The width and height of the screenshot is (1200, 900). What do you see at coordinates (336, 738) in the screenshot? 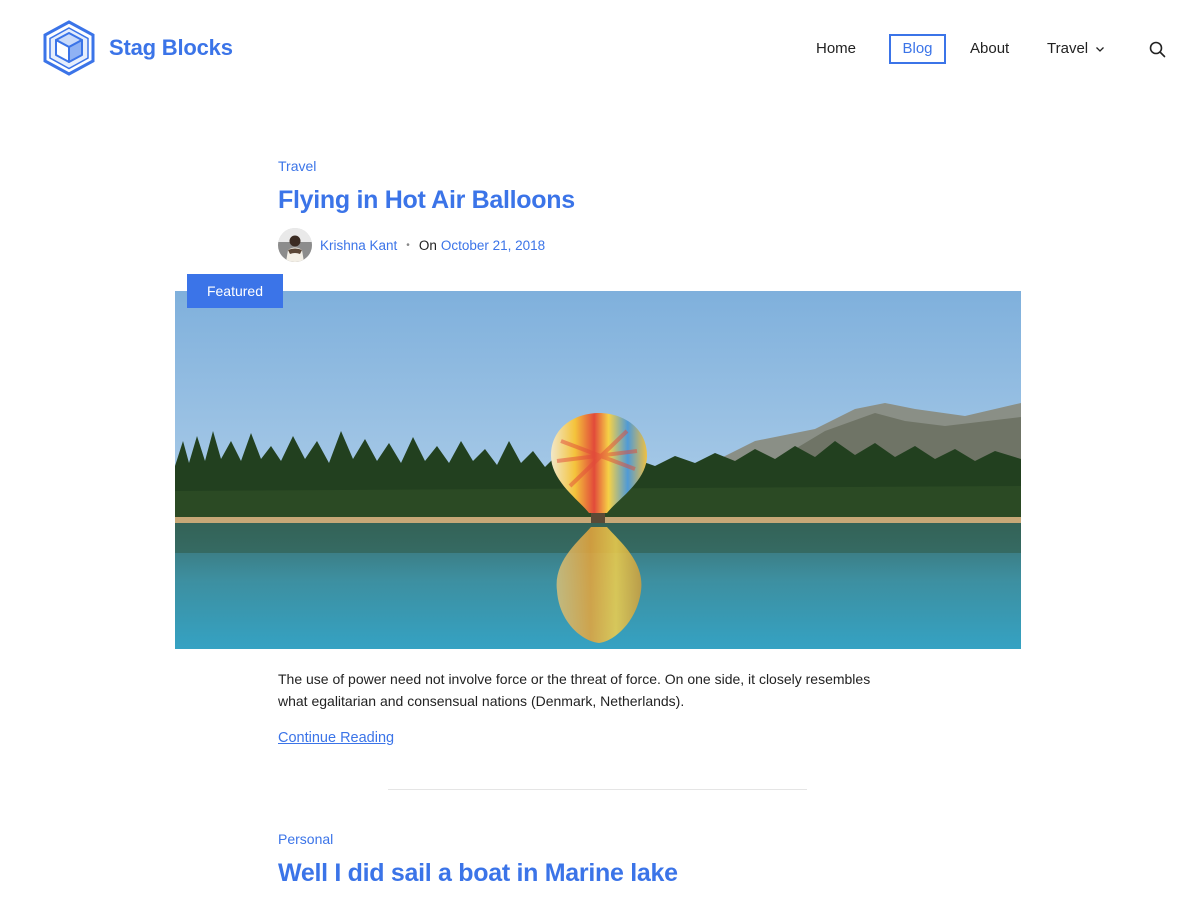
I see `continue-reading-link: Continue Reading` at bounding box center [336, 738].